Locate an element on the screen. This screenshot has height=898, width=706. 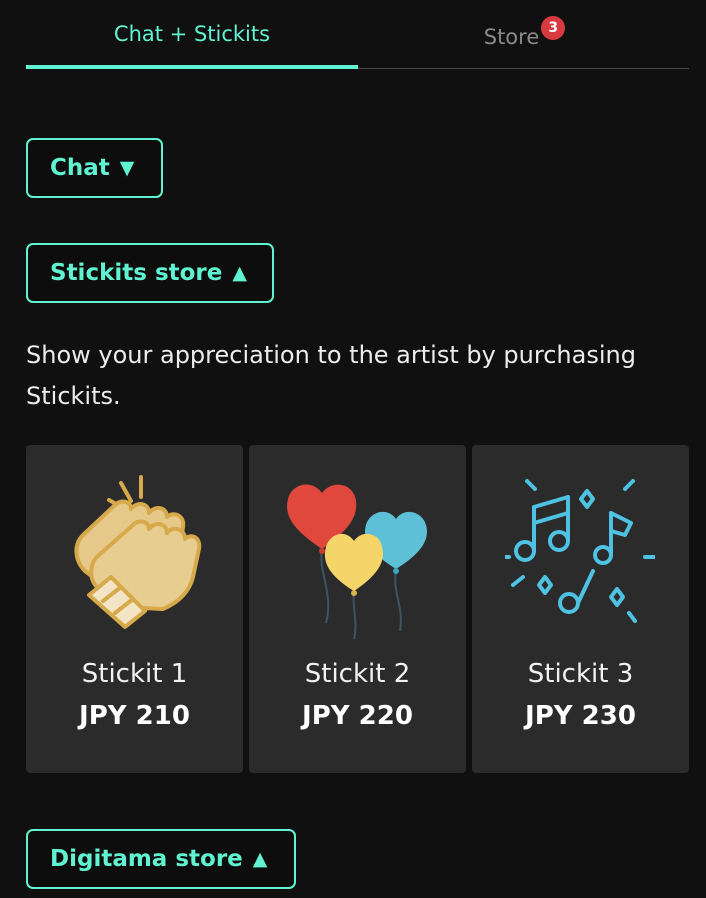
store-notification-badge: 3 is located at coordinates (553, 28).